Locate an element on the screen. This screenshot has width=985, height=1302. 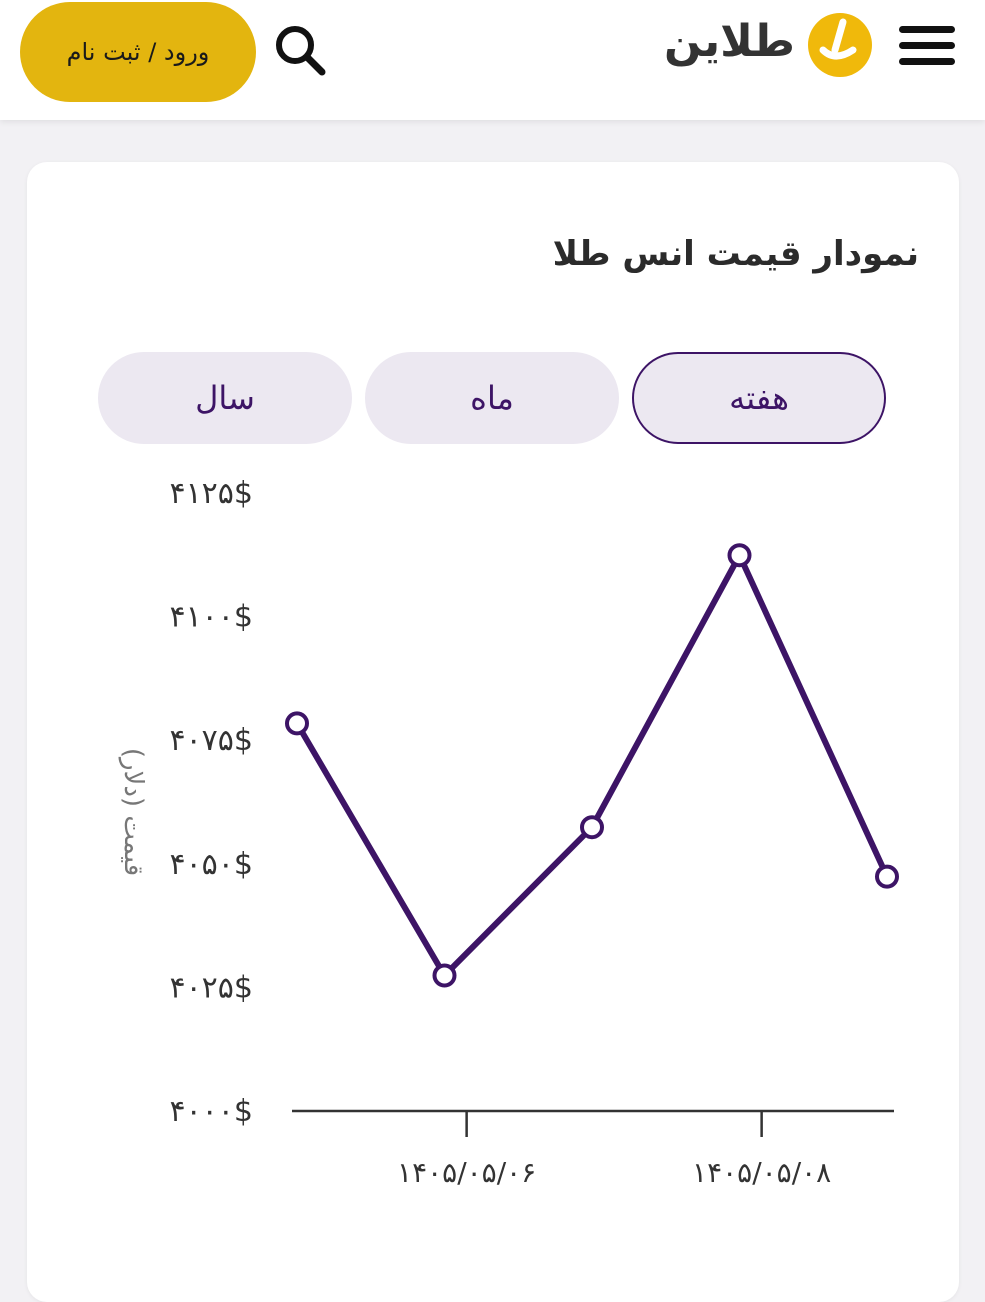
login-register-button: ورود / ثبت نام is located at coordinates (138, 52).